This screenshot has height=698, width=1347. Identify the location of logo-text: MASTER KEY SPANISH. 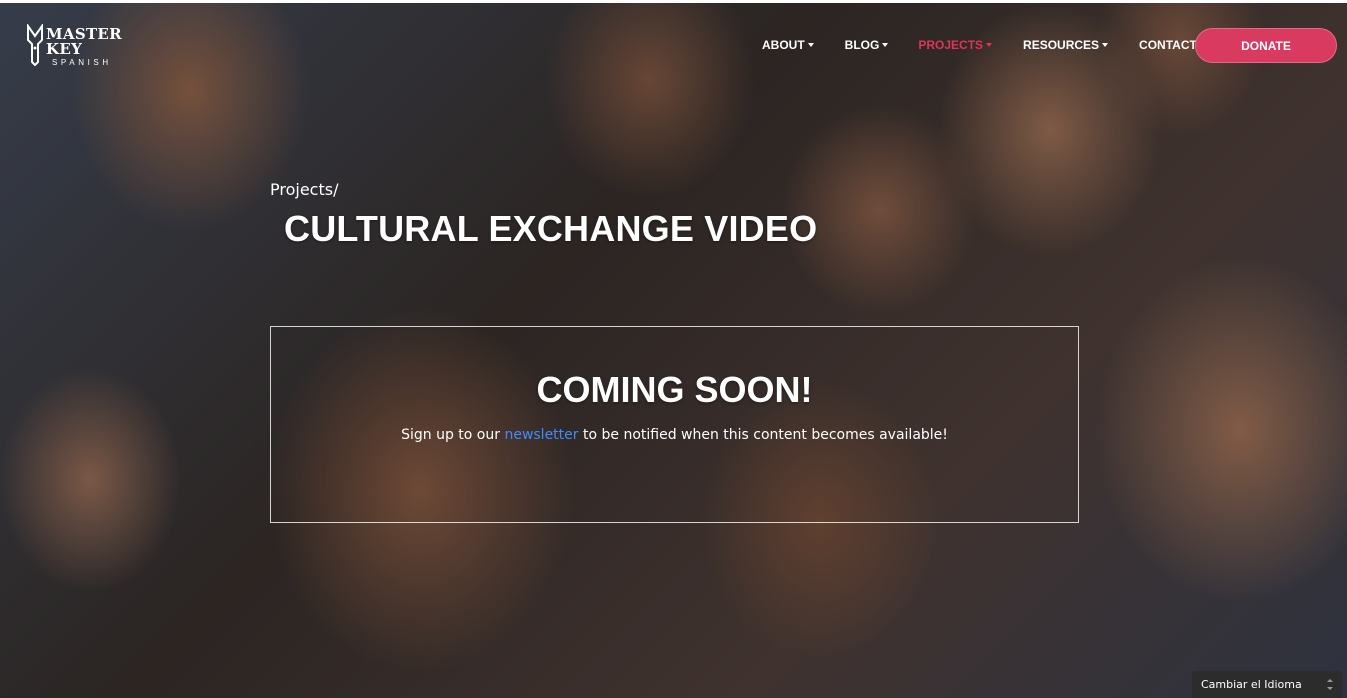
(86, 45).